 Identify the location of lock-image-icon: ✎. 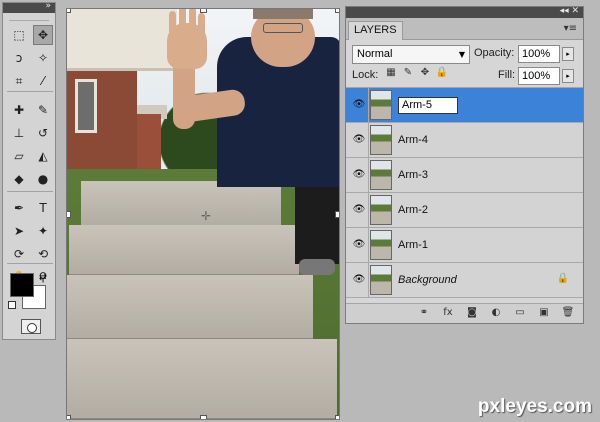
(408, 74).